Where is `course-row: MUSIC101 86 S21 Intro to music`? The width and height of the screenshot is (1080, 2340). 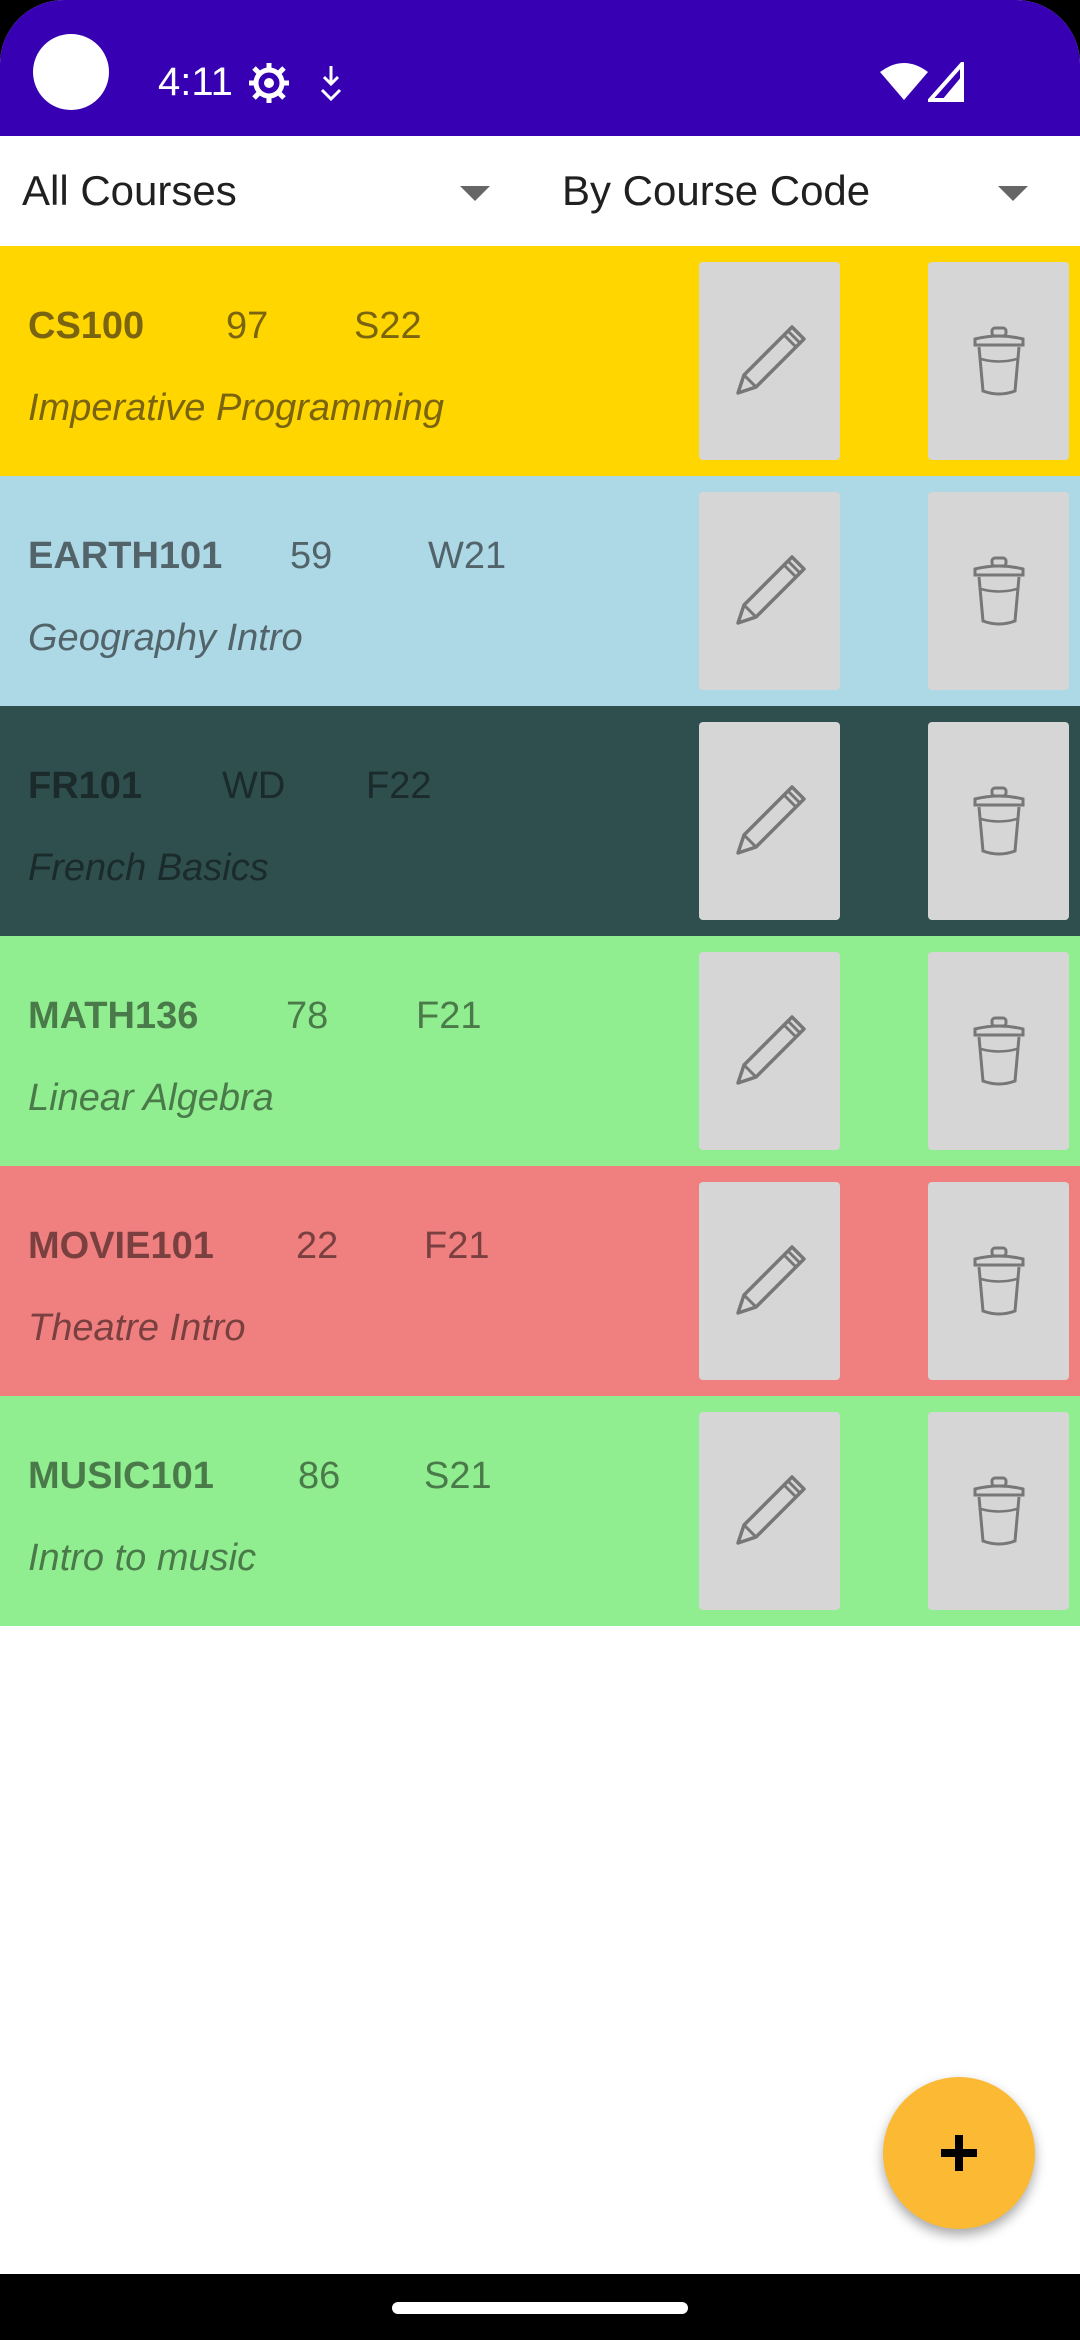 course-row: MUSIC101 86 S21 Intro to music is located at coordinates (540, 1511).